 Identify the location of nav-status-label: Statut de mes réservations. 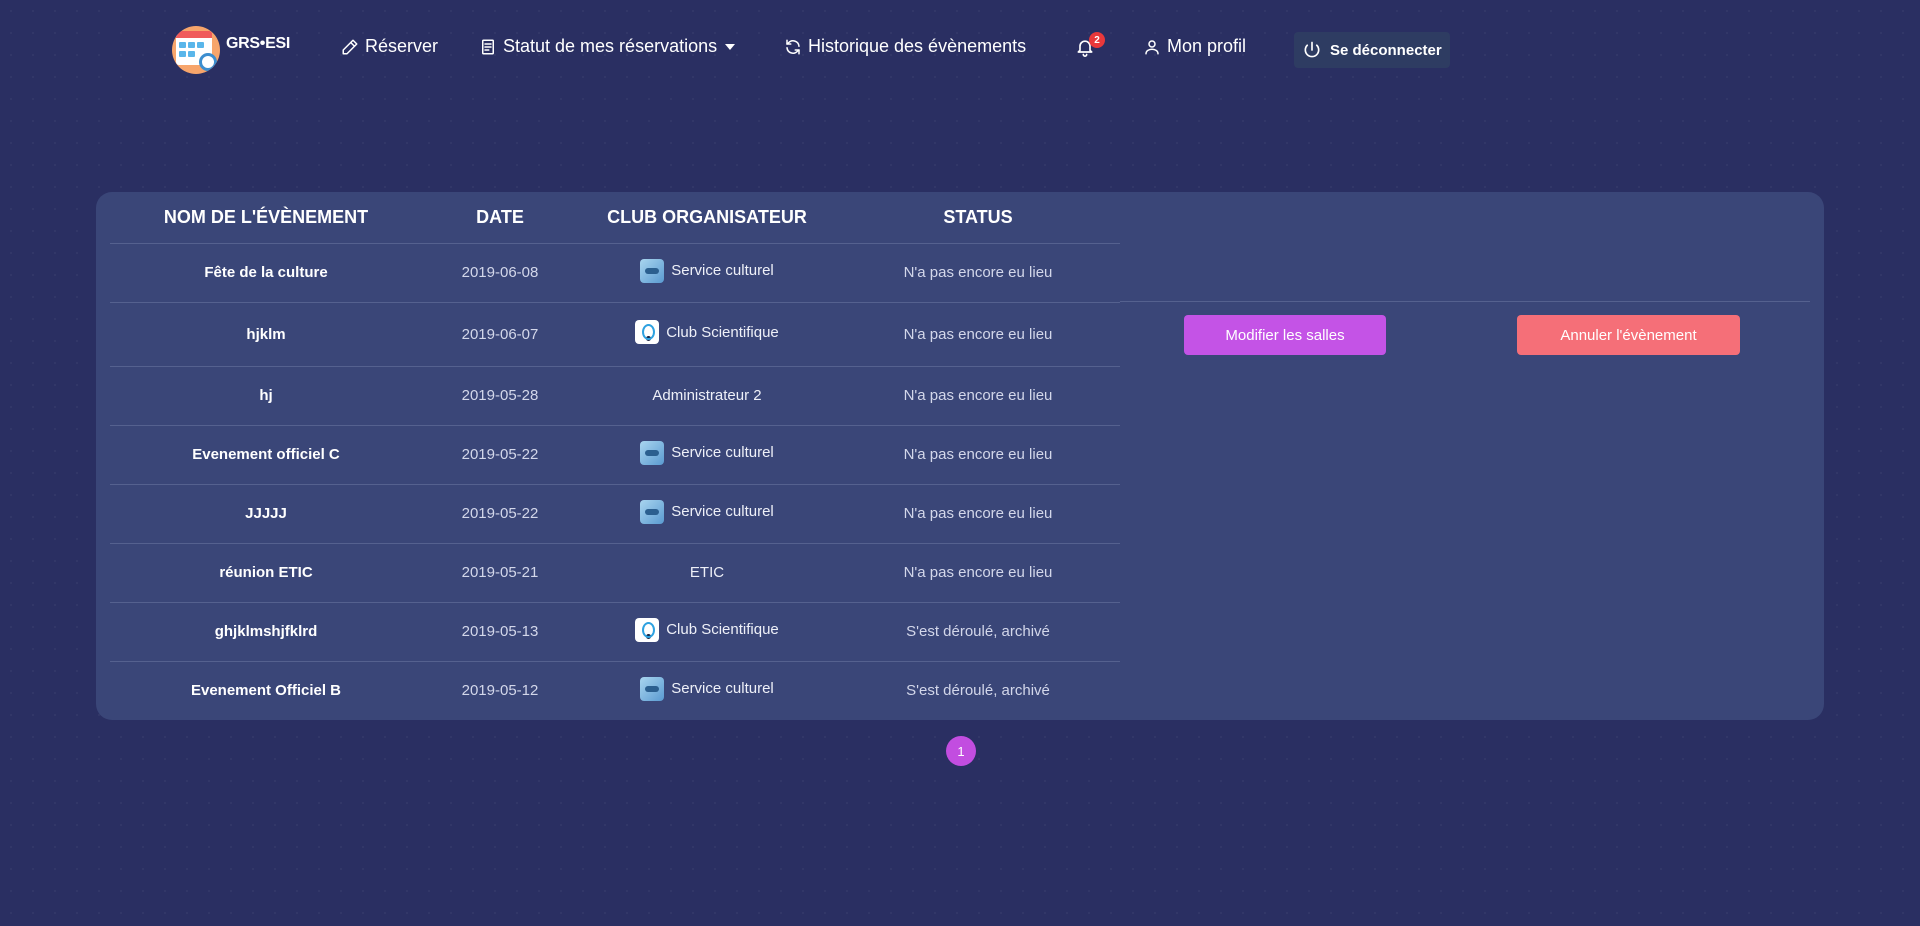
(610, 46).